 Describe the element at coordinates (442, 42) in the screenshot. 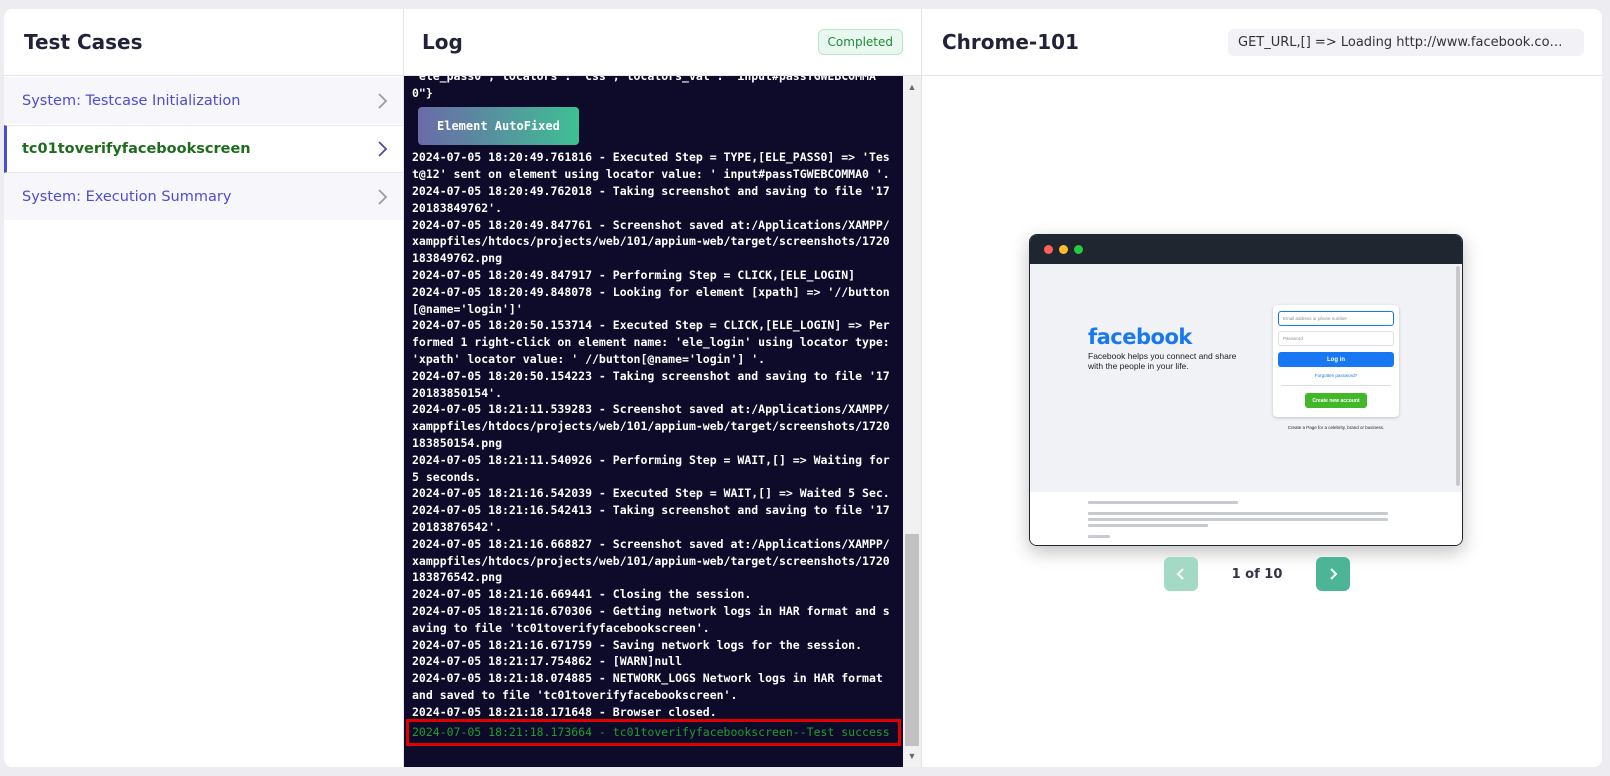

I see `log-title: Log` at that location.